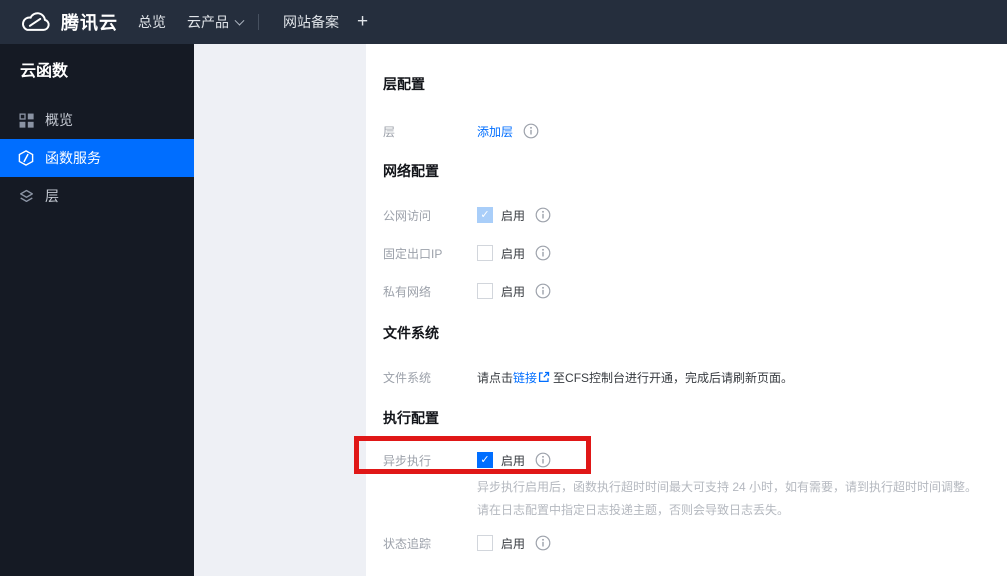 This screenshot has height=576, width=1007. I want to click on fs-text-after: 至CFS控制台进行开通，完成后请刷新页面。, so click(673, 377).